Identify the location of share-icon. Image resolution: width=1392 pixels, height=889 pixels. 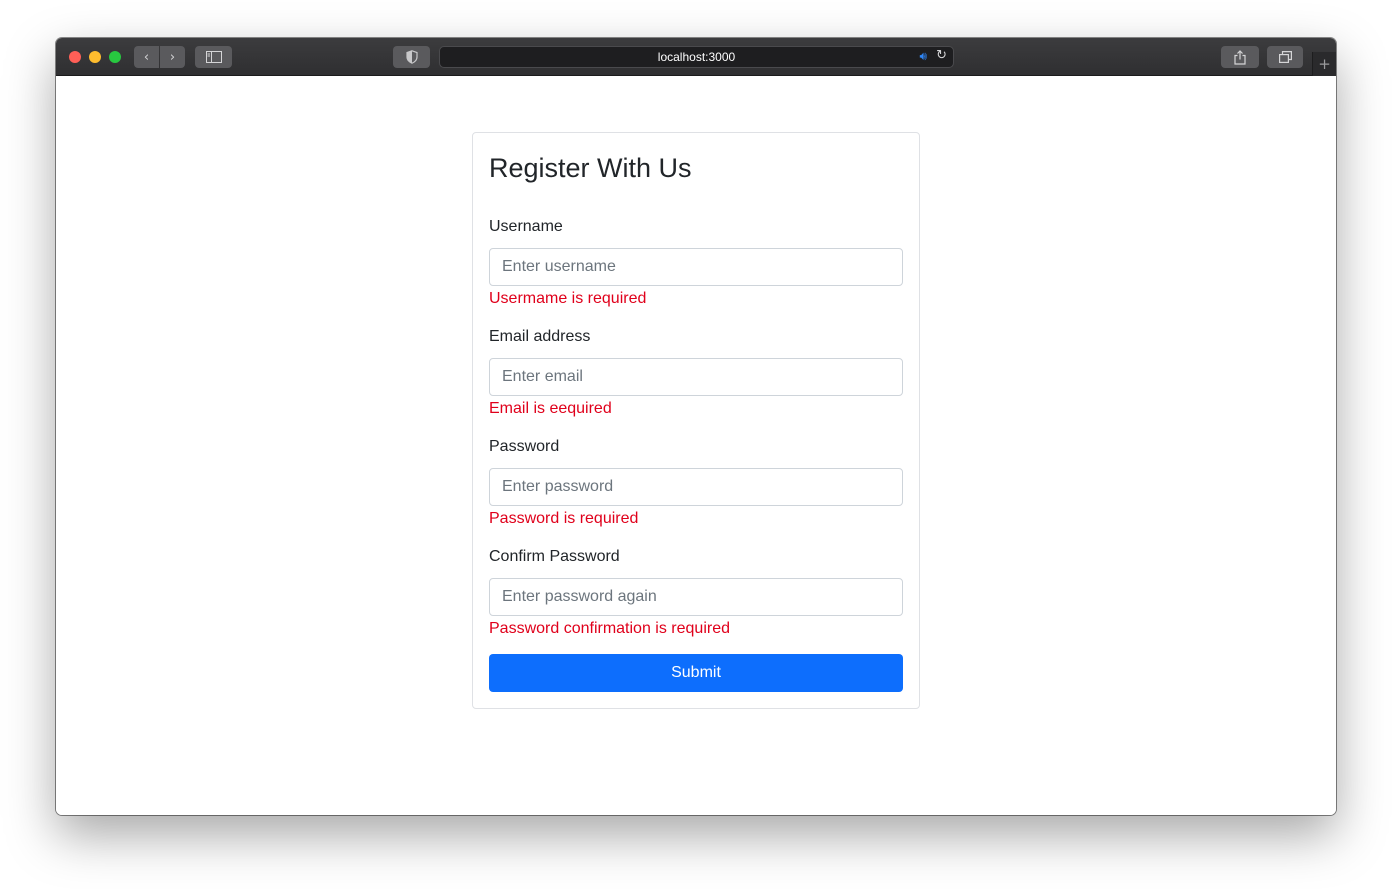
(1240, 57).